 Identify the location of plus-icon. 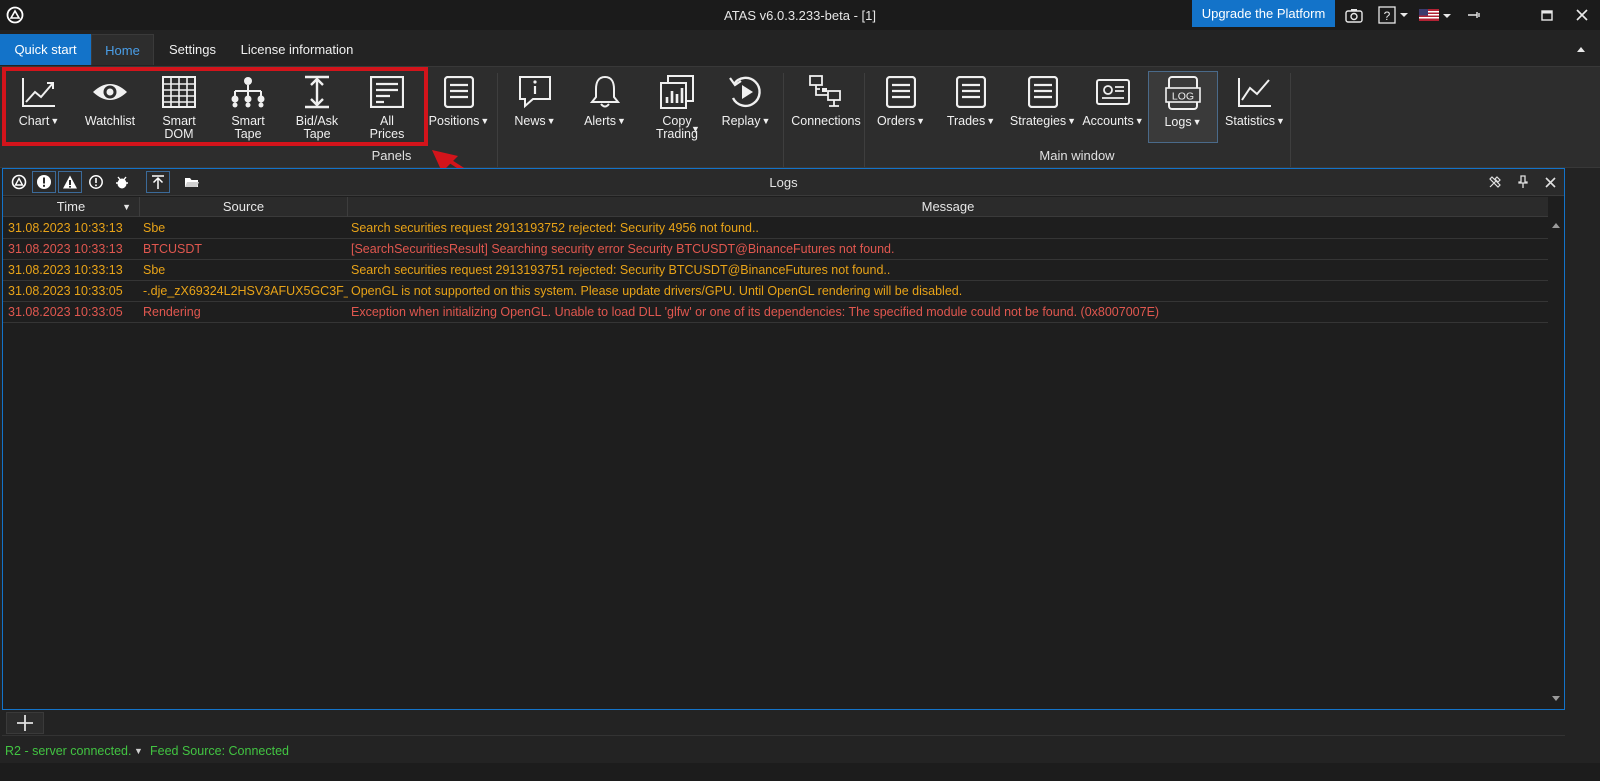
(25, 723).